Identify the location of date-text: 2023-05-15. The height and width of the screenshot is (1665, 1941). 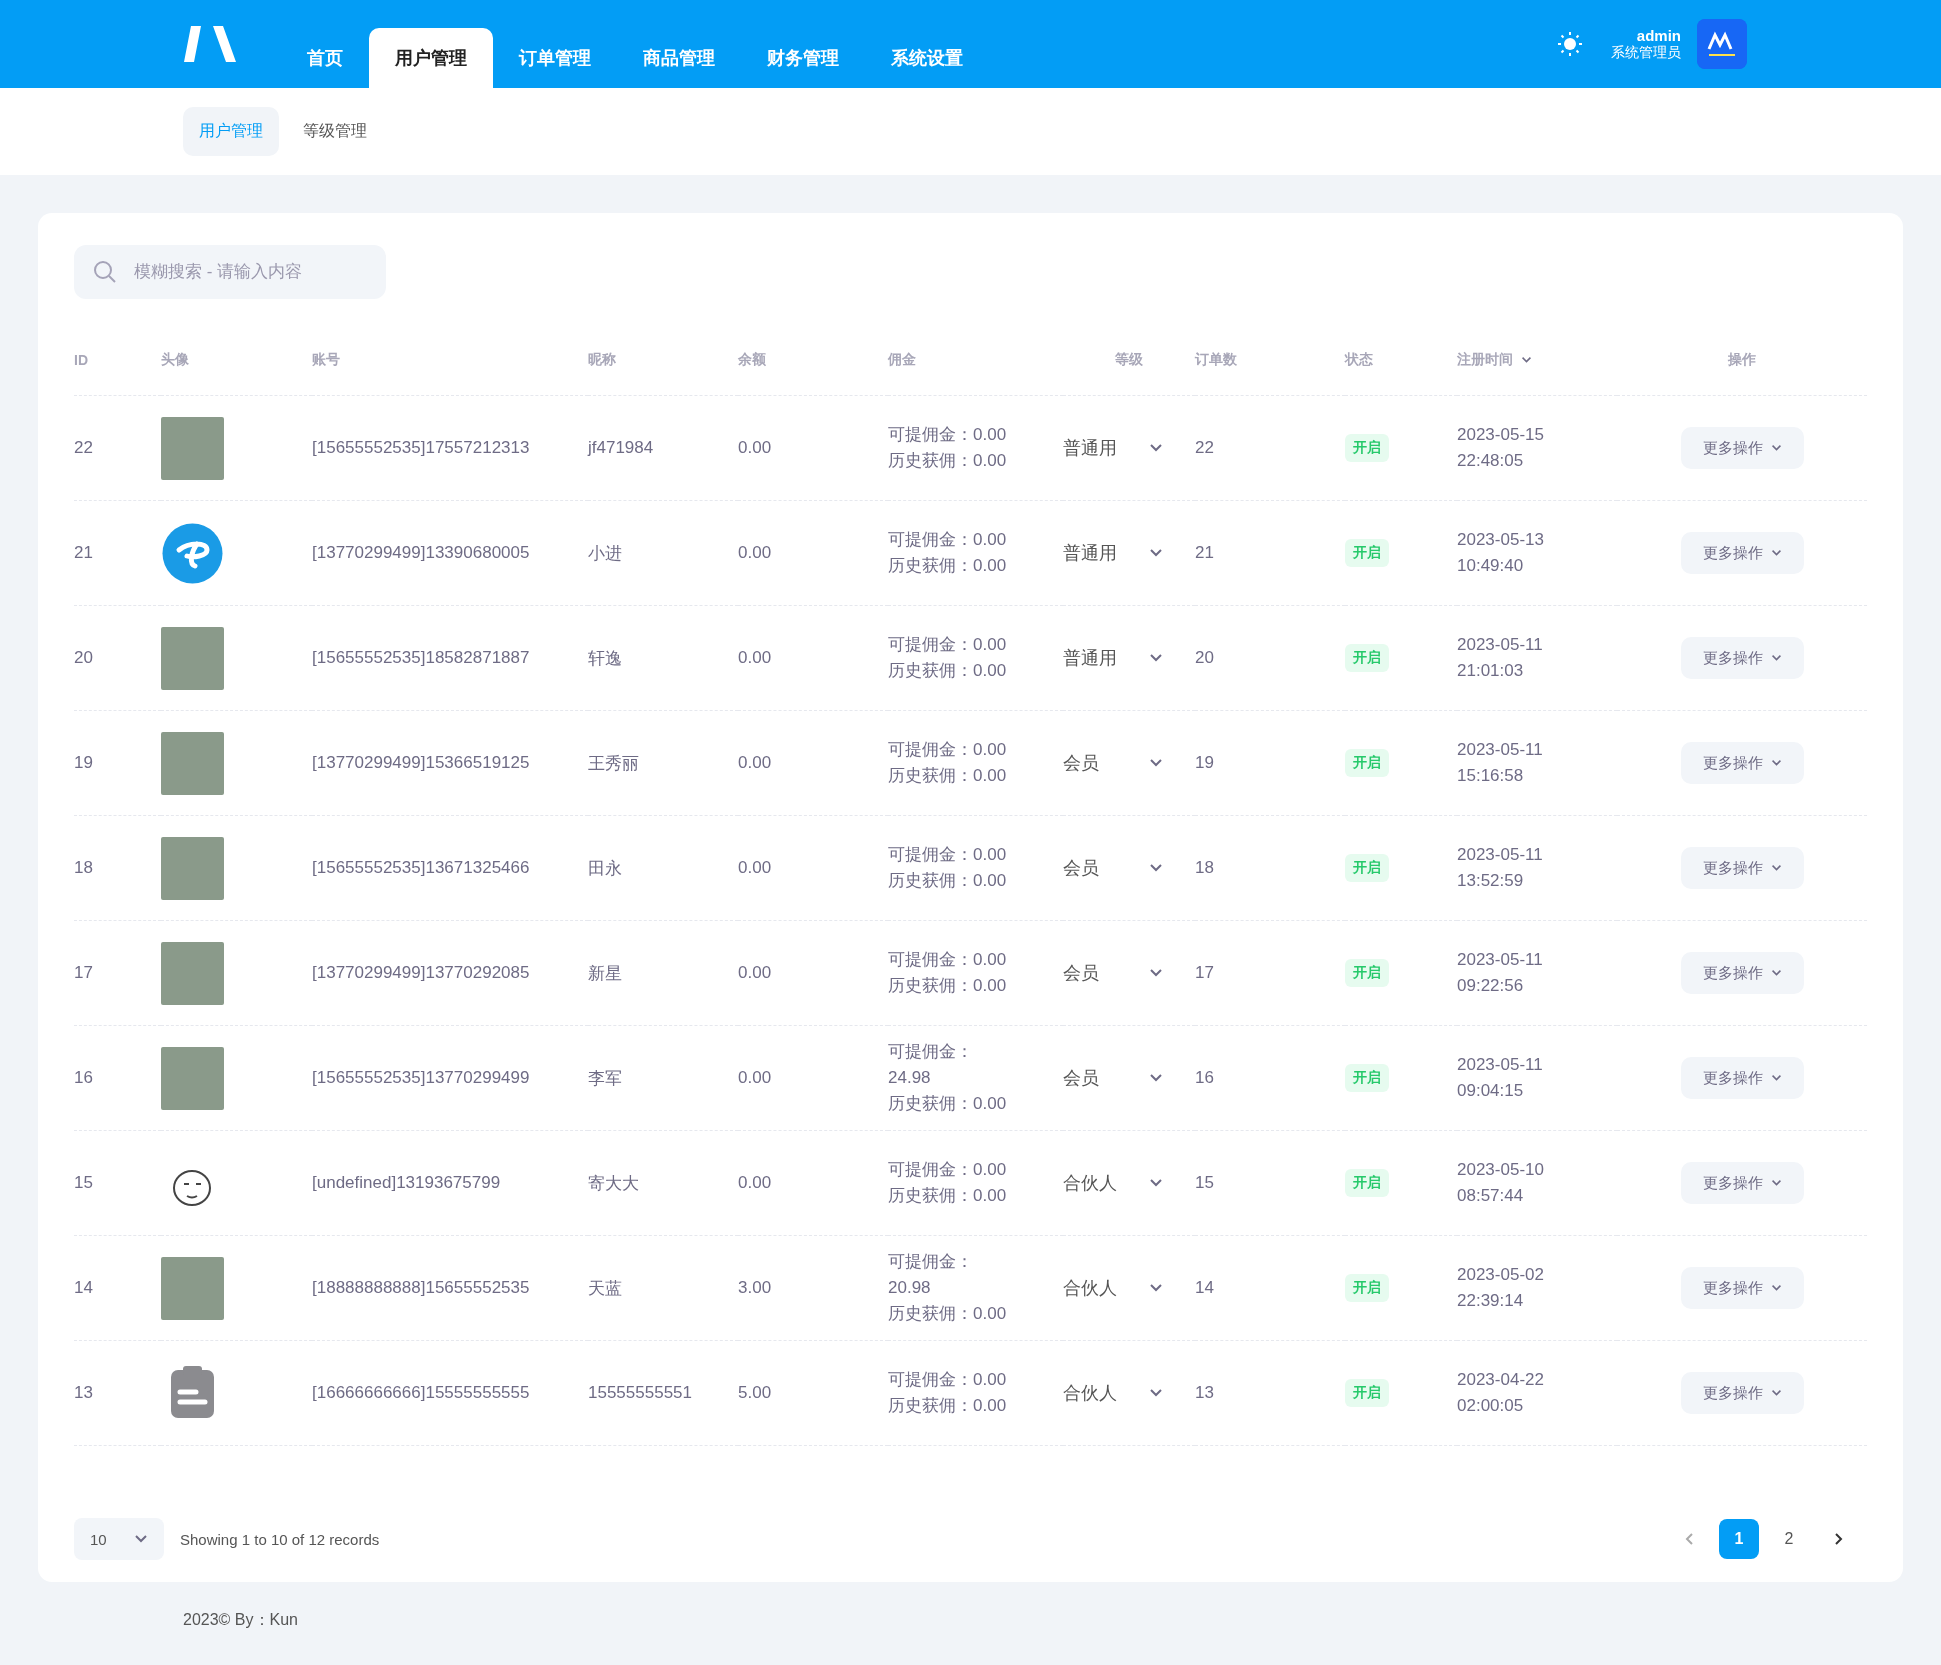
(1500, 435).